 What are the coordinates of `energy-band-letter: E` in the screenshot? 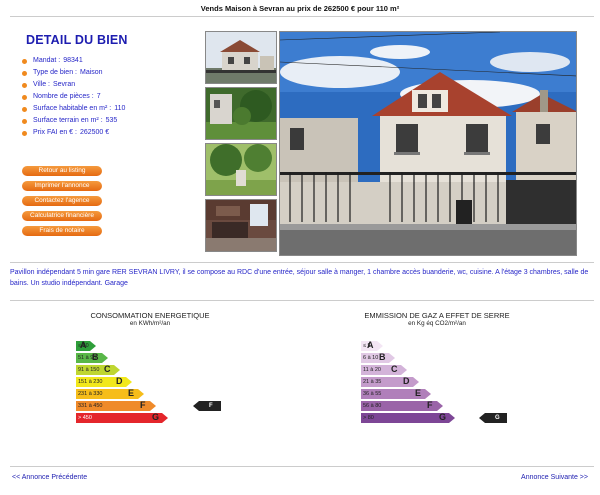 It's located at (131, 393).